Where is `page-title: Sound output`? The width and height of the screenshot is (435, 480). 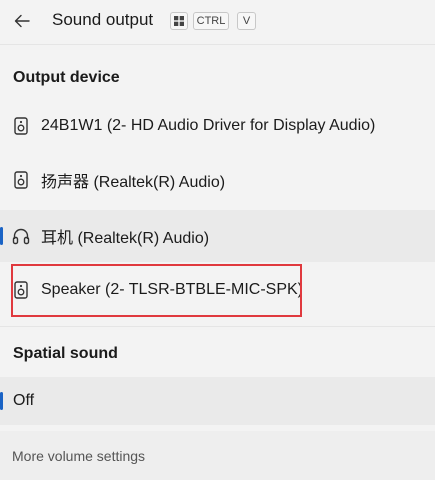 page-title: Sound output is located at coordinates (103, 19).